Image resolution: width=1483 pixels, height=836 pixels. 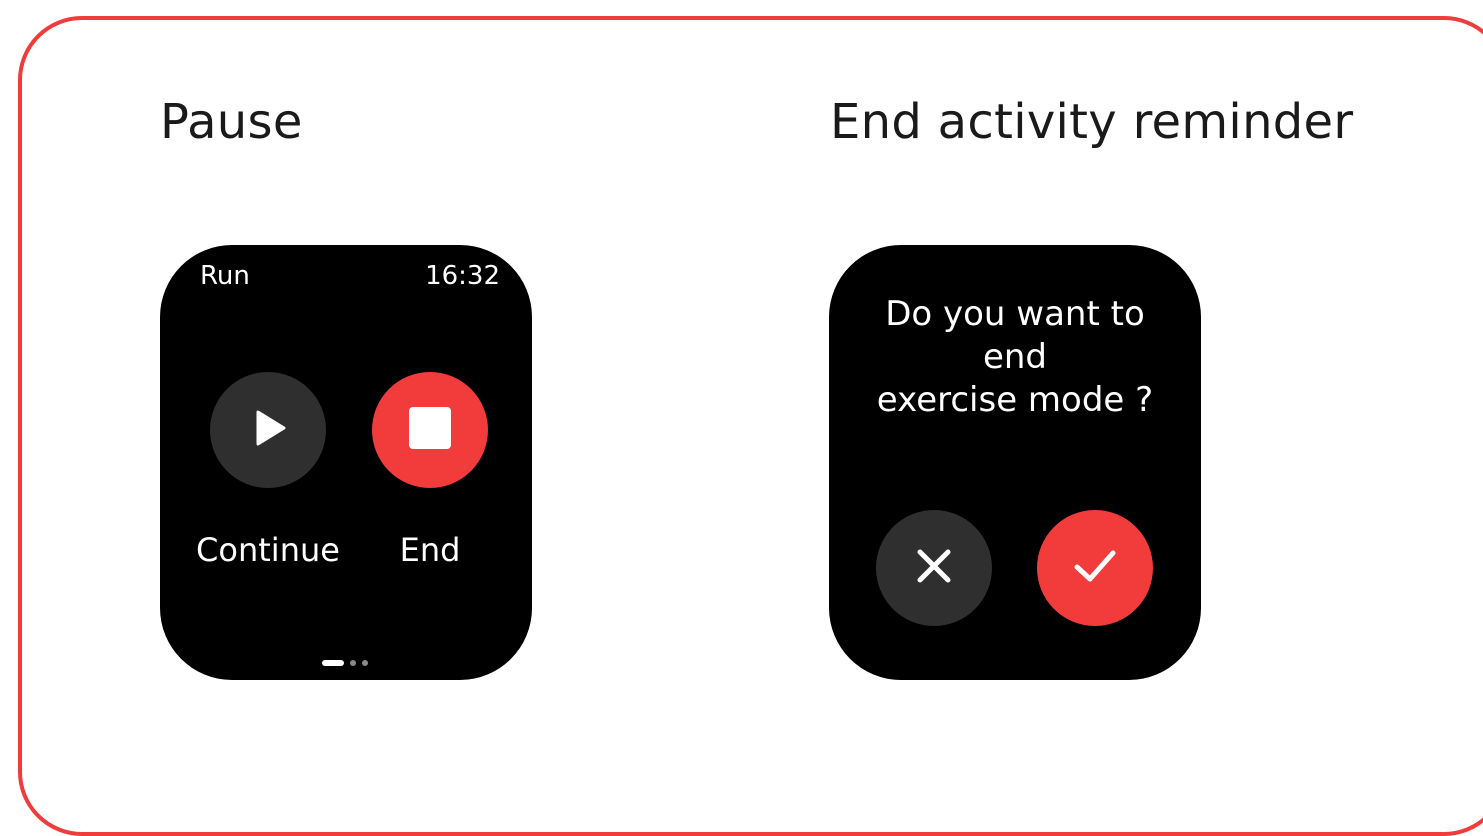 I want to click on pause-heading: Pause, so click(x=231, y=122).